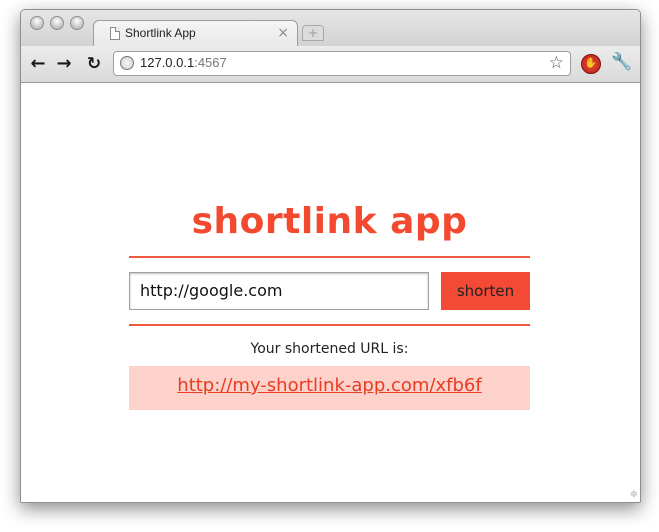 The image size is (659, 532). Describe the element at coordinates (556, 63) in the screenshot. I see `bookmark-star-icon: ☆` at that location.